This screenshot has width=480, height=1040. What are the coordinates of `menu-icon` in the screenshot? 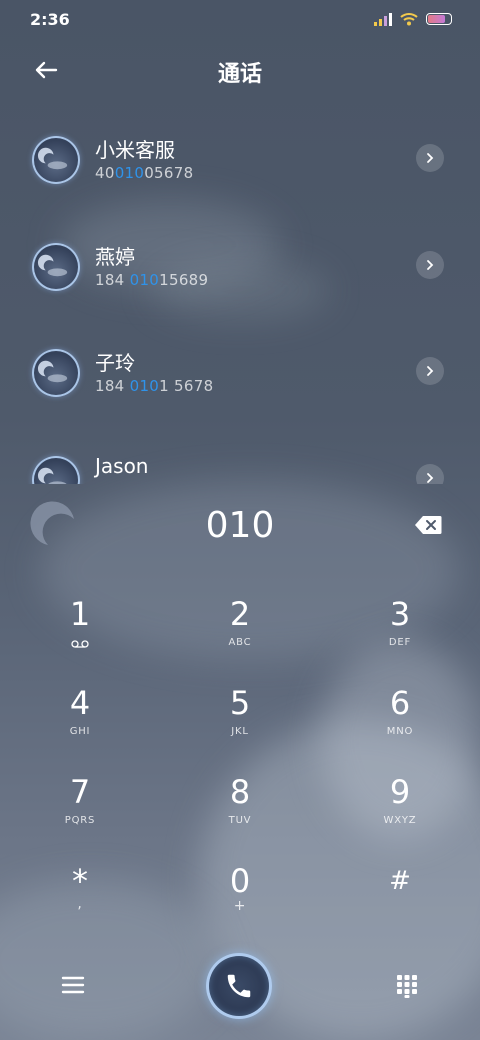 It's located at (73, 985).